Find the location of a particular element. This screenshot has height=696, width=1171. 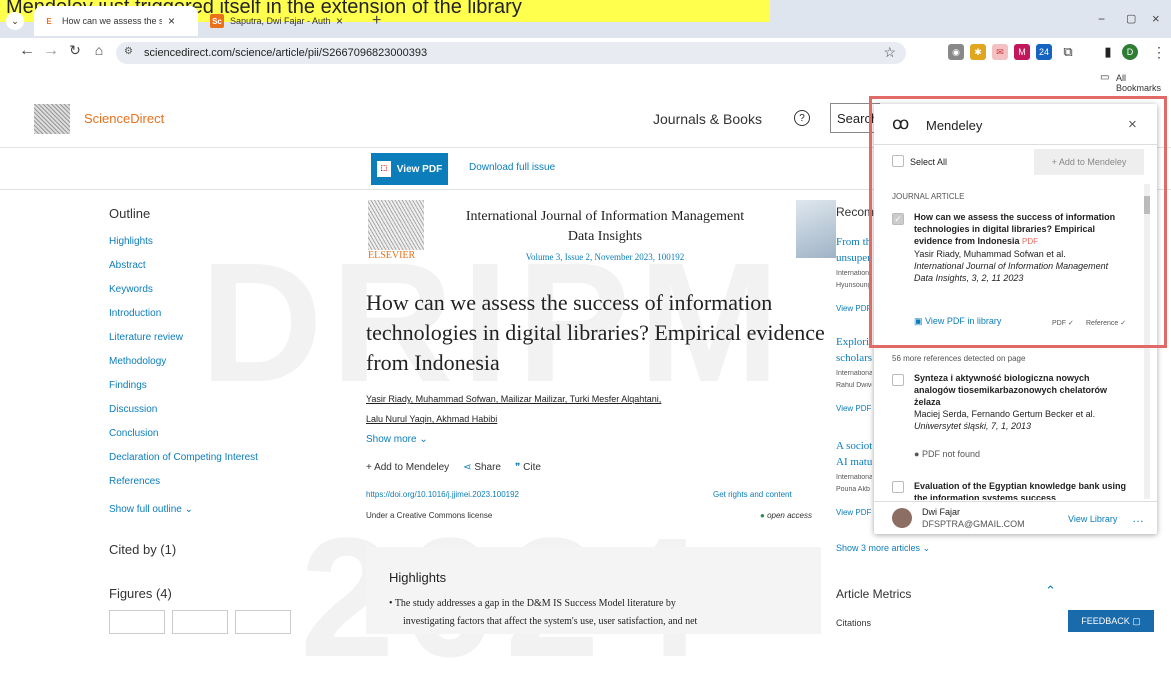

rec-article-title: AI maturi is located at coordinates (854, 462).